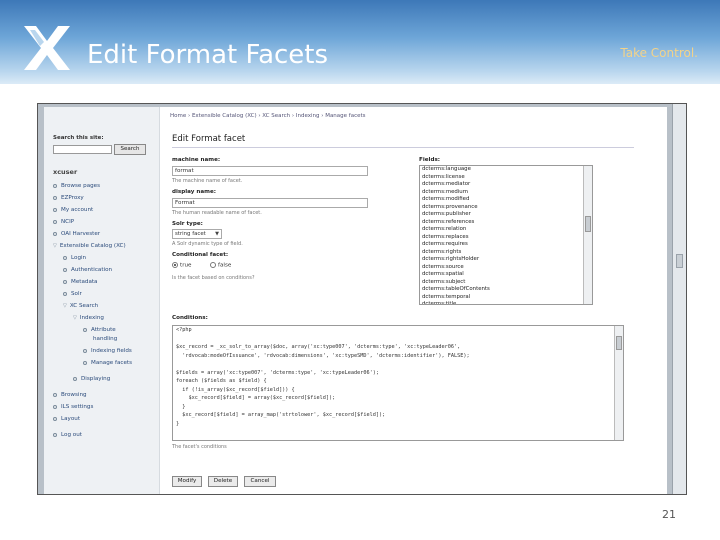 The height and width of the screenshot is (540, 720). What do you see at coordinates (63, 224) in the screenshot?
I see `sidebar-item: NCIP` at bounding box center [63, 224].